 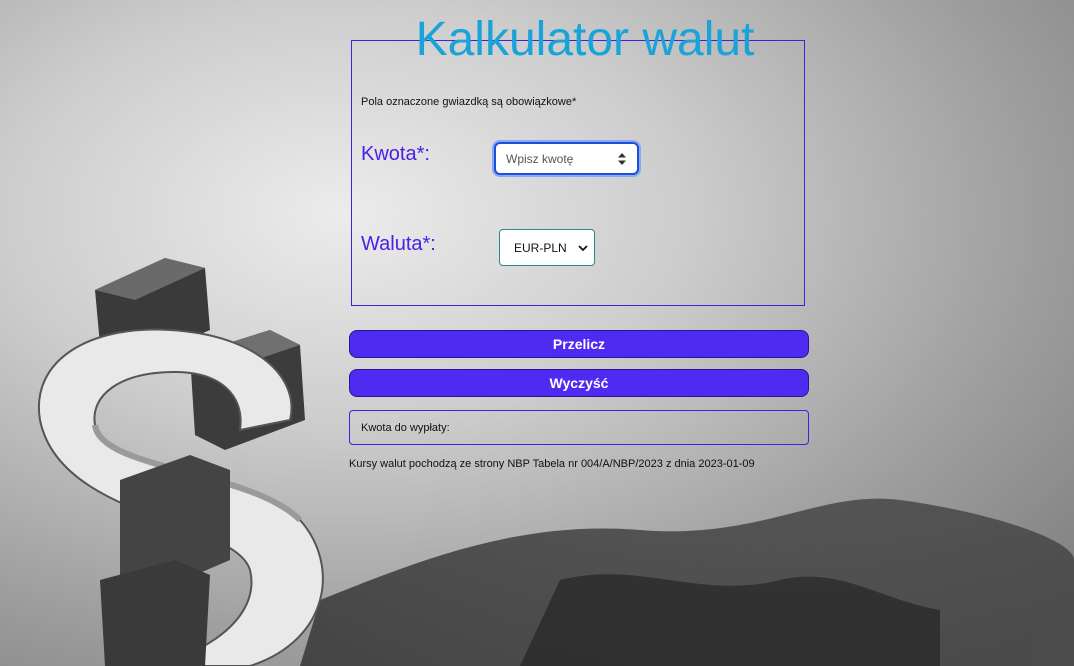 What do you see at coordinates (622, 159) in the screenshot?
I see `spinner-arrows-icon` at bounding box center [622, 159].